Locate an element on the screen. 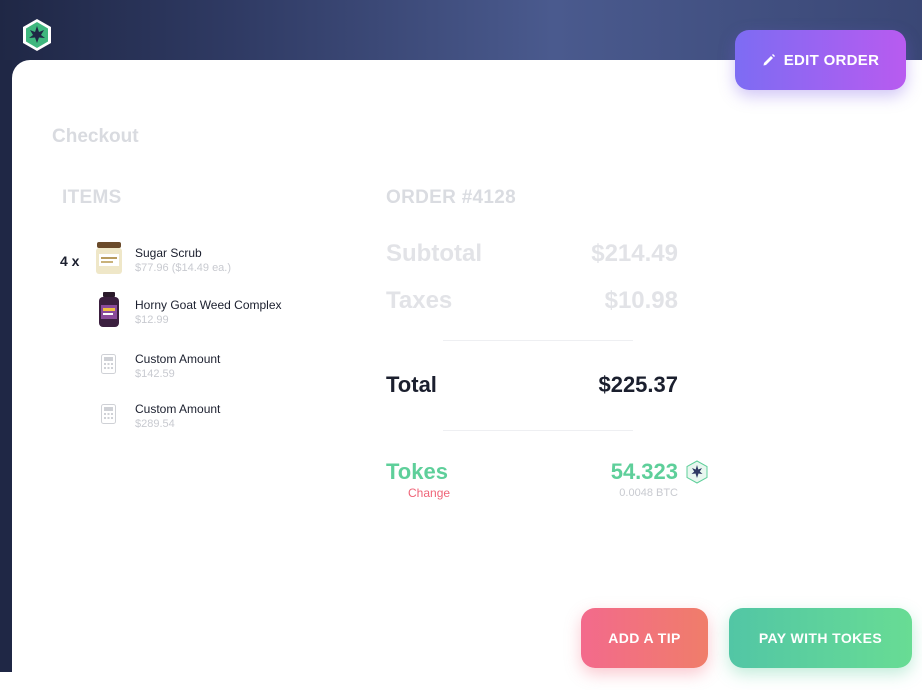 The image size is (922, 690). edit-order-button: EDIT ORDER is located at coordinates (820, 60).